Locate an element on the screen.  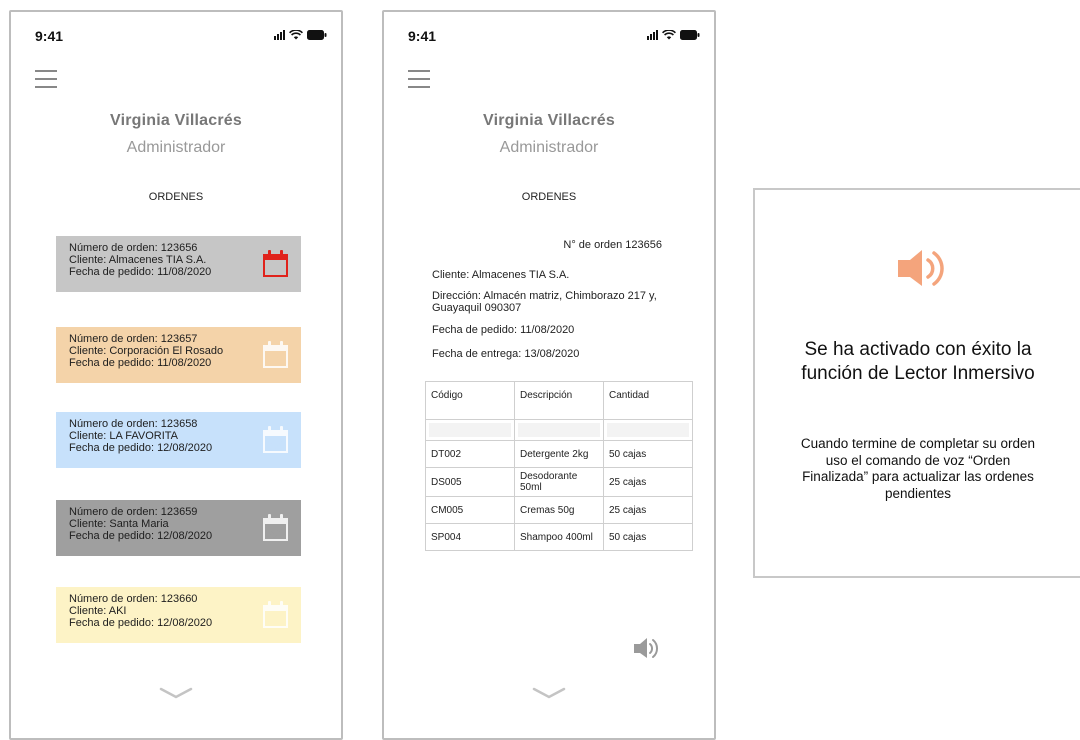
table-header-row: Código Descripción Cantidad is located at coordinates (559, 400).